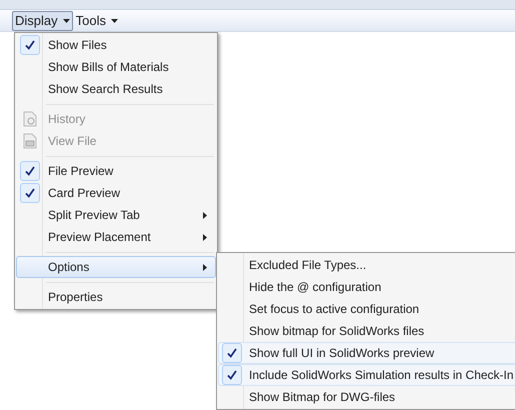  What do you see at coordinates (366, 331) in the screenshot?
I see `menu-item: Show bitmap for SolidWorks files` at bounding box center [366, 331].